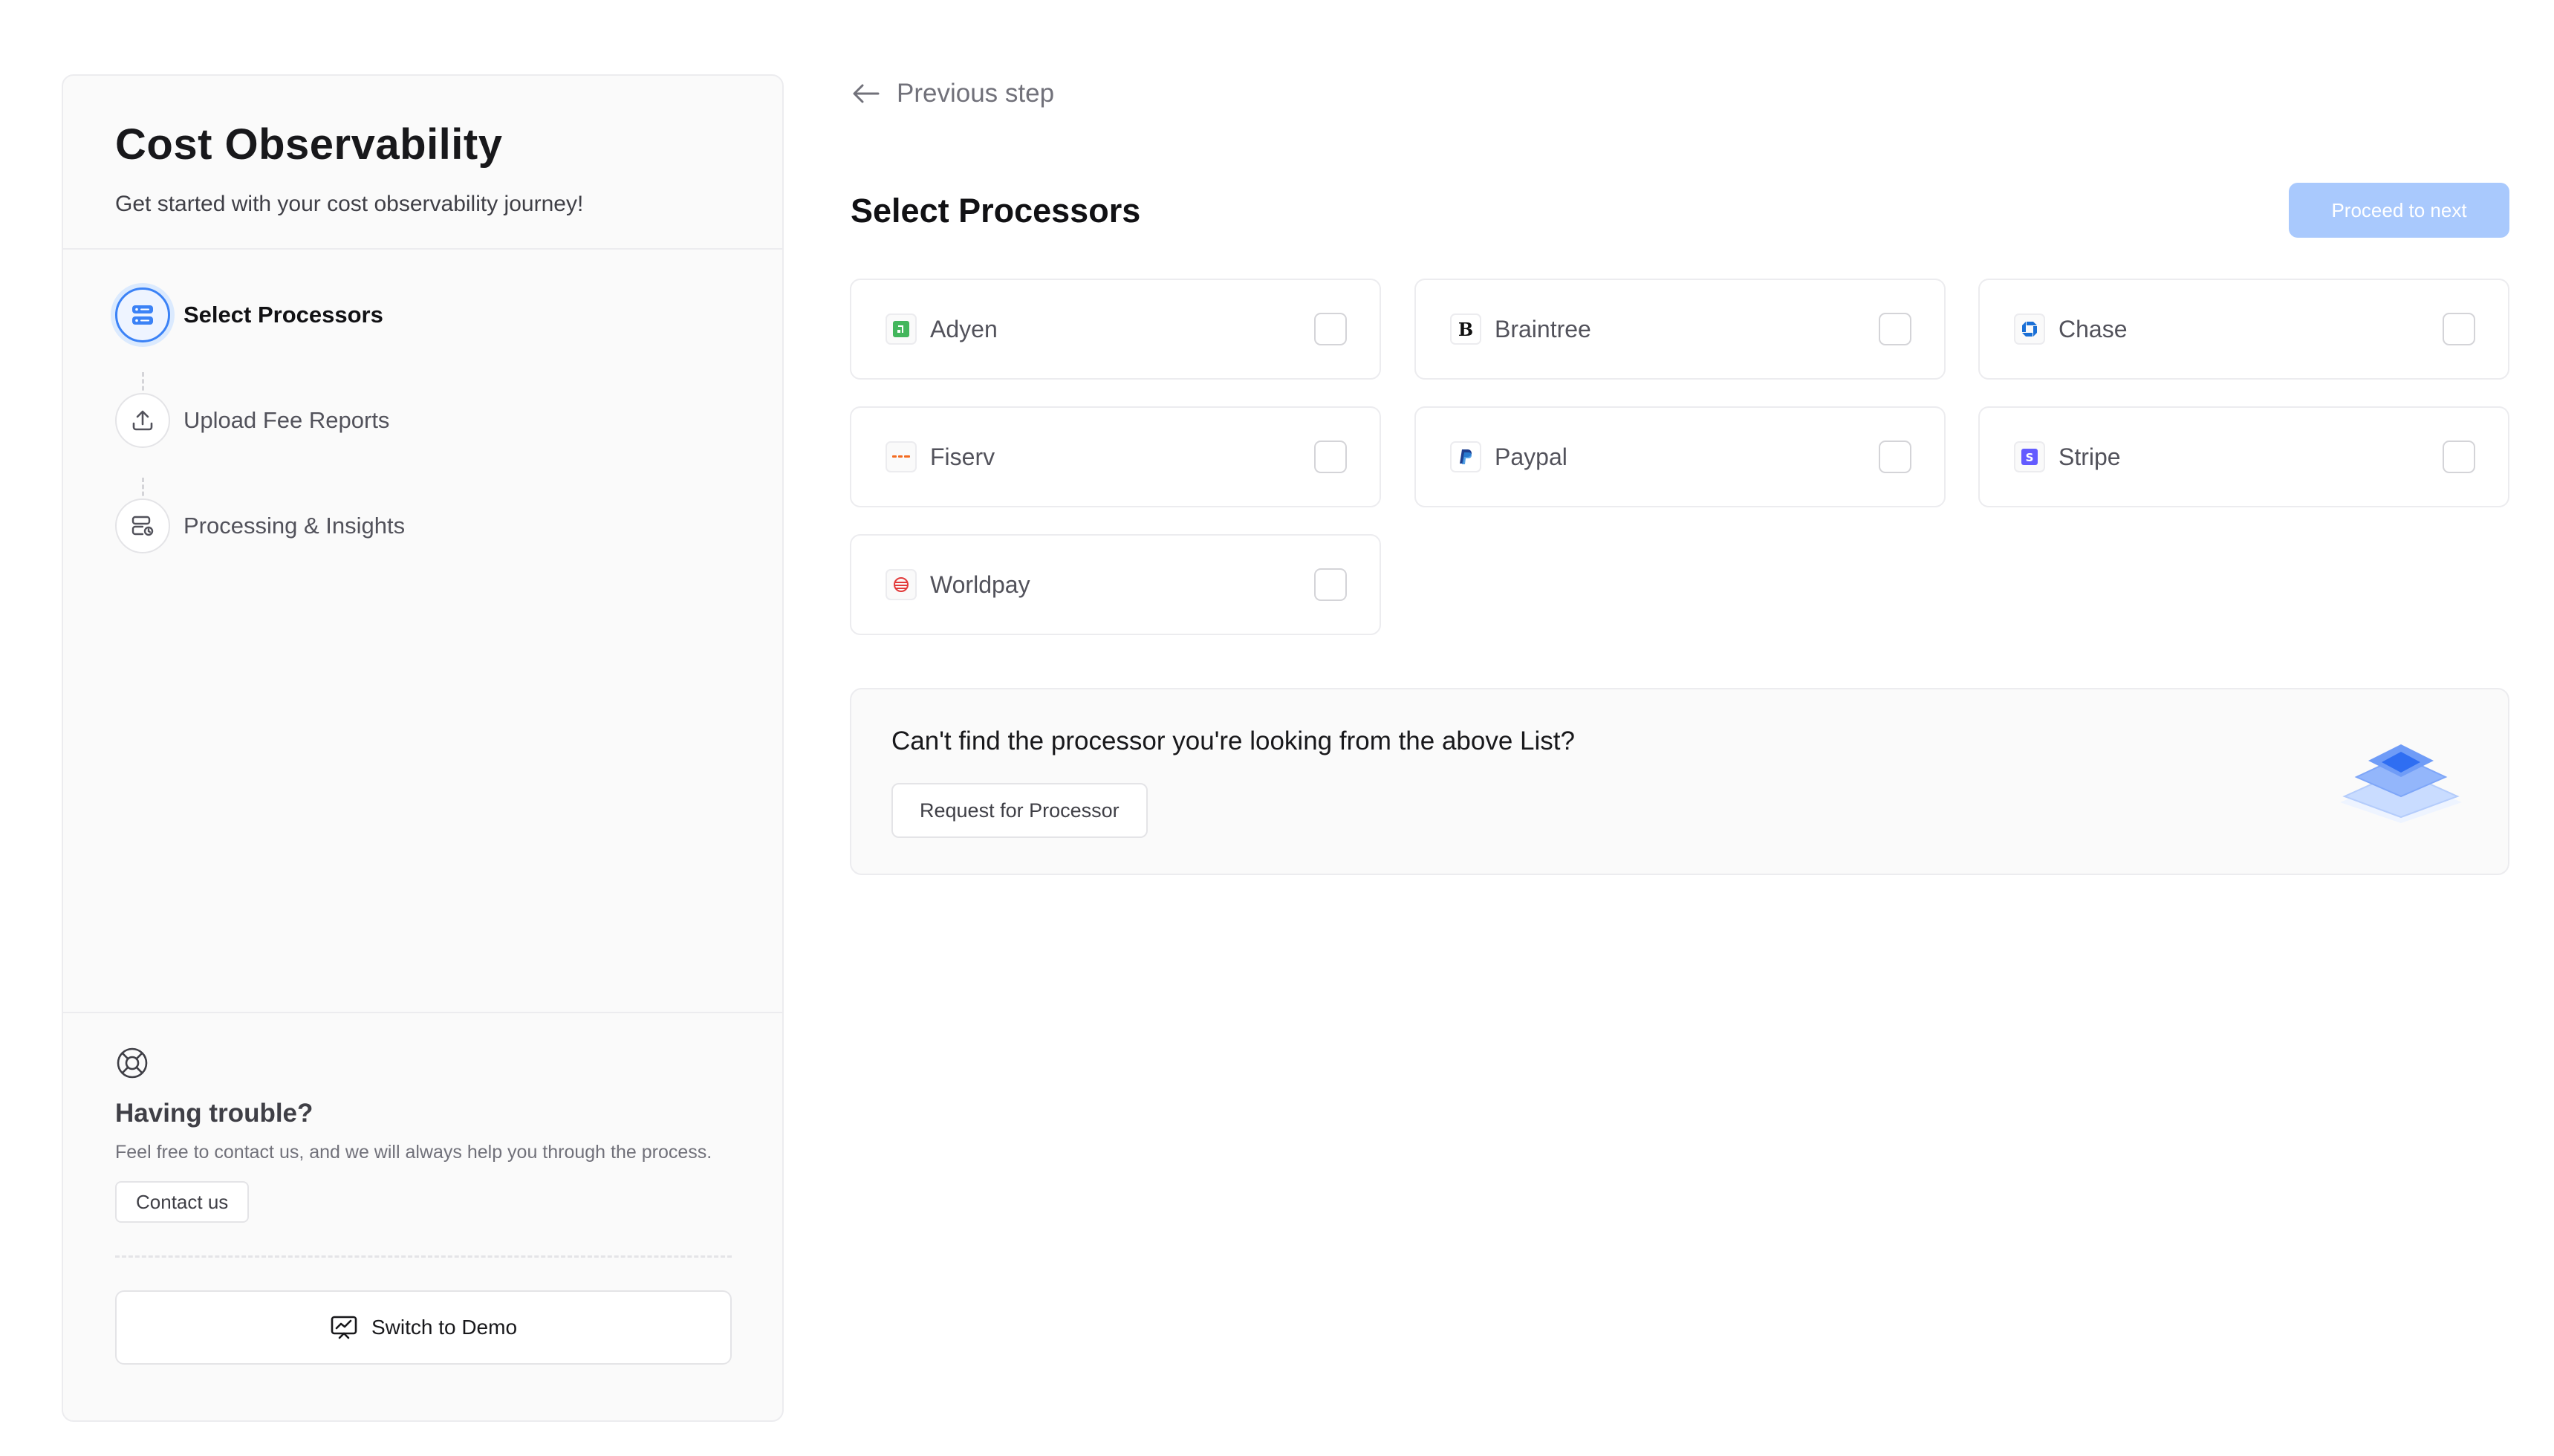 The width and height of the screenshot is (2554, 1456). What do you see at coordinates (142, 525) in the screenshot?
I see `processing-icon` at bounding box center [142, 525].